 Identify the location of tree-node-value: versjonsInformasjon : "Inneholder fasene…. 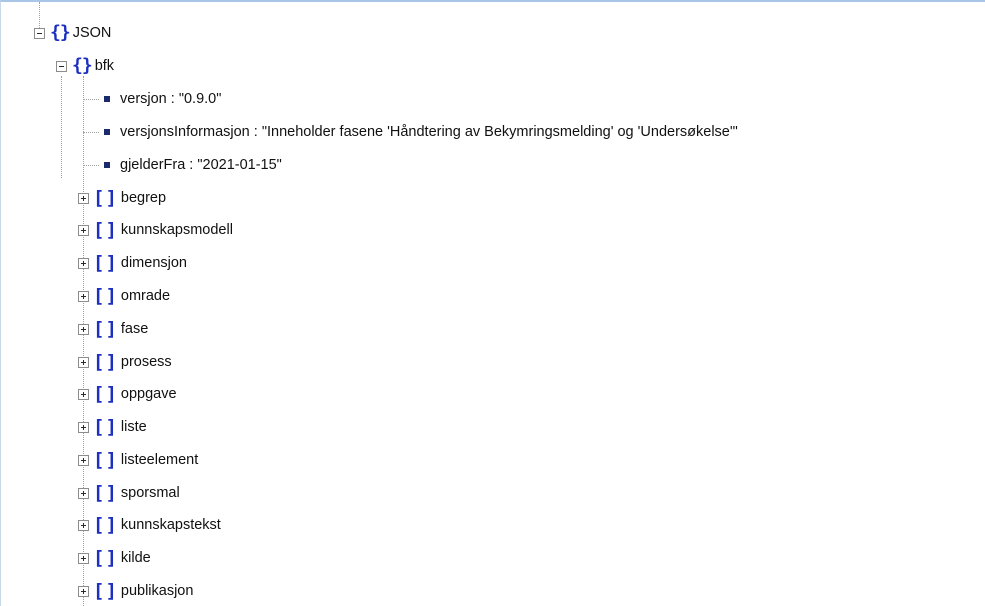
(421, 132).